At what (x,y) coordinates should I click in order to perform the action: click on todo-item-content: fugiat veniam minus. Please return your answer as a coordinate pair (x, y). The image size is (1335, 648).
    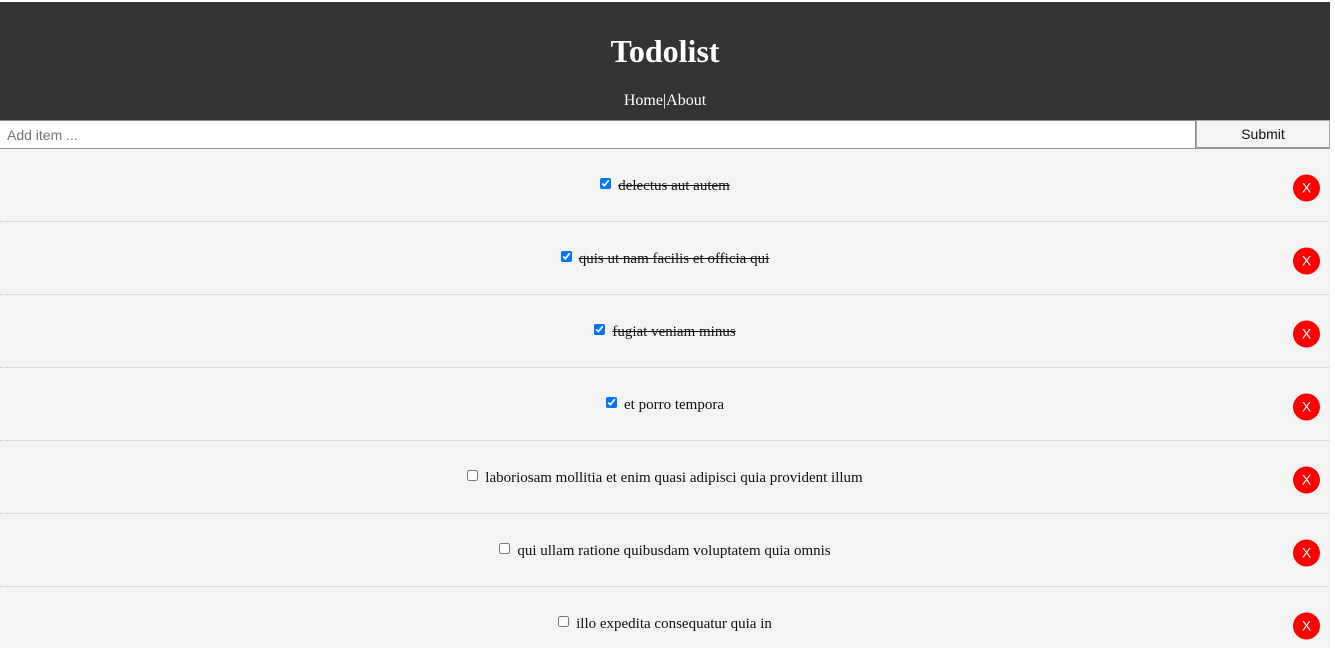
    Looking at the image, I should click on (665, 332).